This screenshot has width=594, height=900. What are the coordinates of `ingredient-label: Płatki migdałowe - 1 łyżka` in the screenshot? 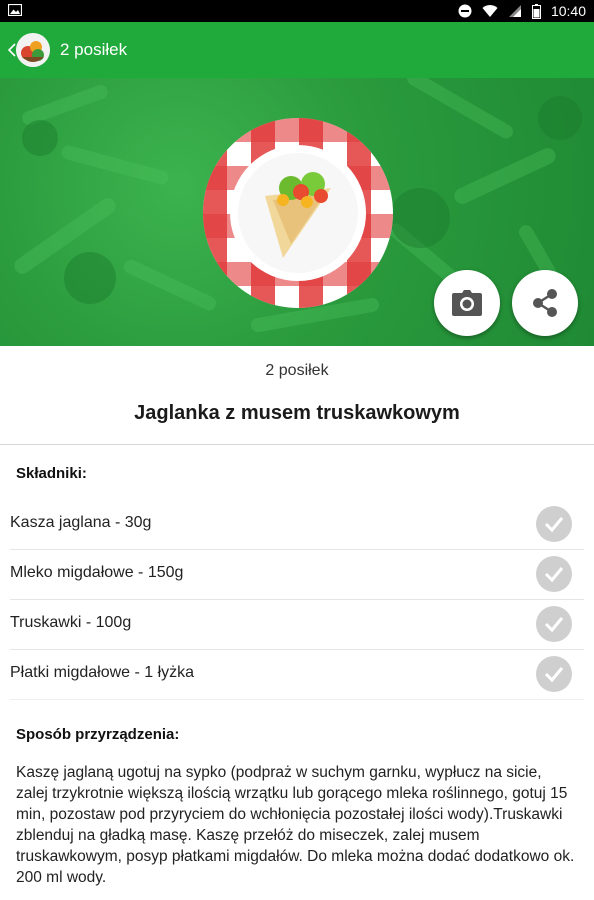 It's located at (102, 672).